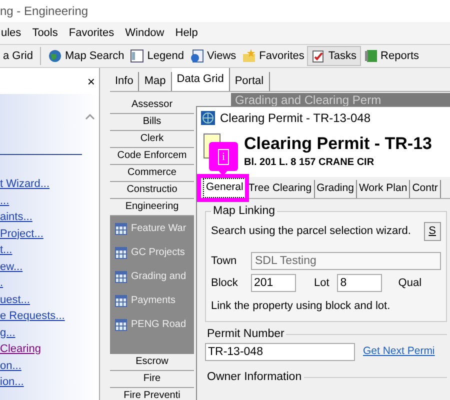  Describe the element at coordinates (371, 56) in the screenshot. I see `book-icon` at that location.